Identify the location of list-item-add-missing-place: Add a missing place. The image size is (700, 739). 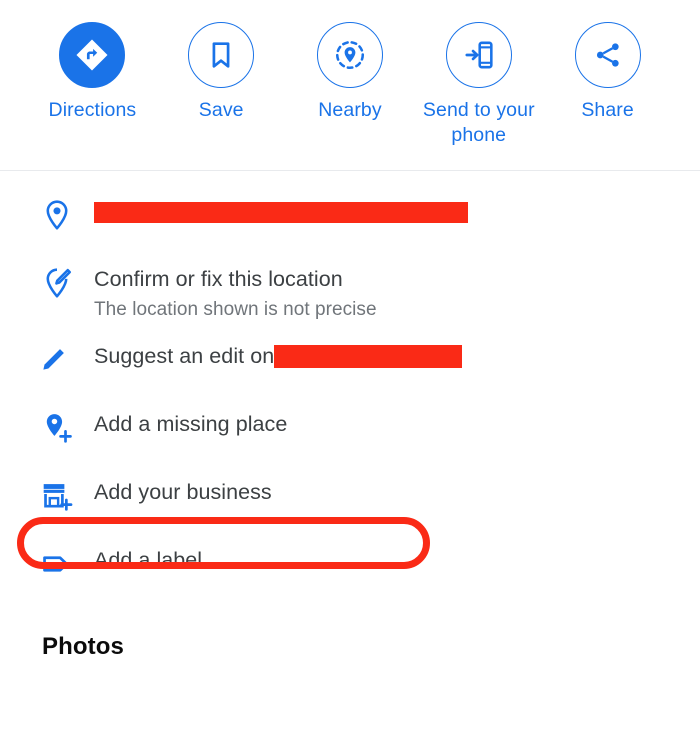
(350, 434).